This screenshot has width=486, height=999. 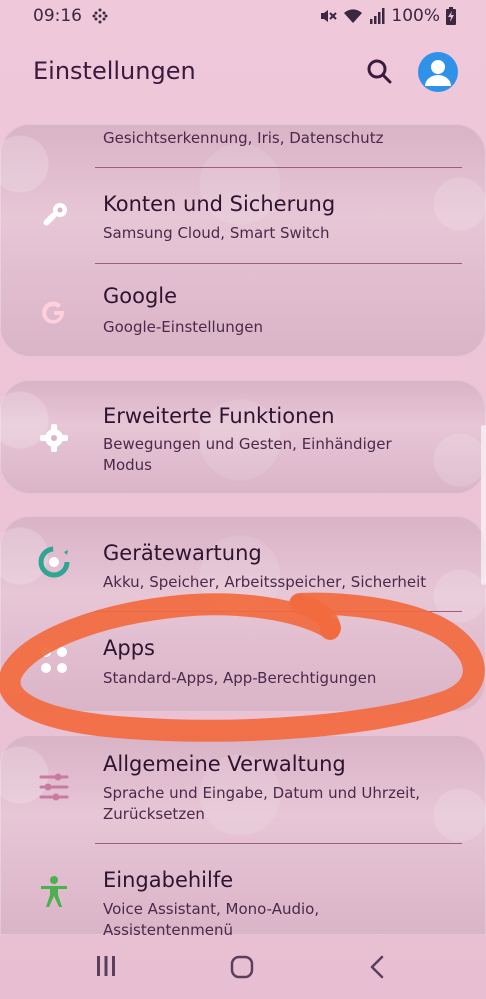 I want to click on notification-dots-icon, so click(x=100, y=16).